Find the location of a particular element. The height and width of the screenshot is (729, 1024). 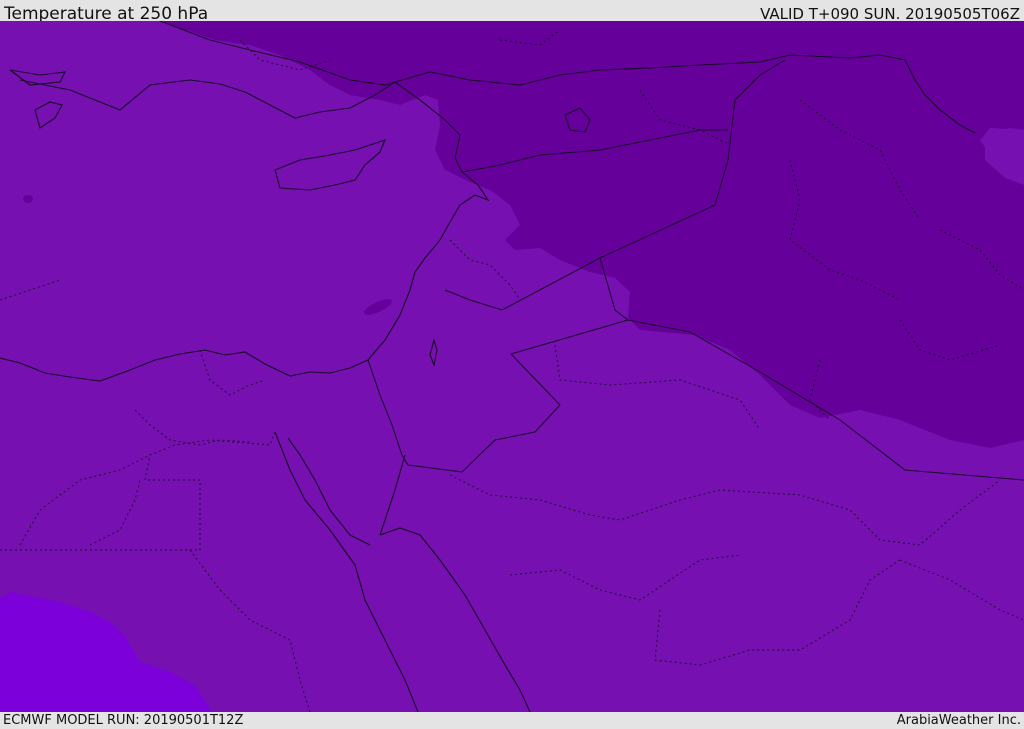

model-run-label: ECMWF MODEL RUN: 20190501T12Z is located at coordinates (123, 720).